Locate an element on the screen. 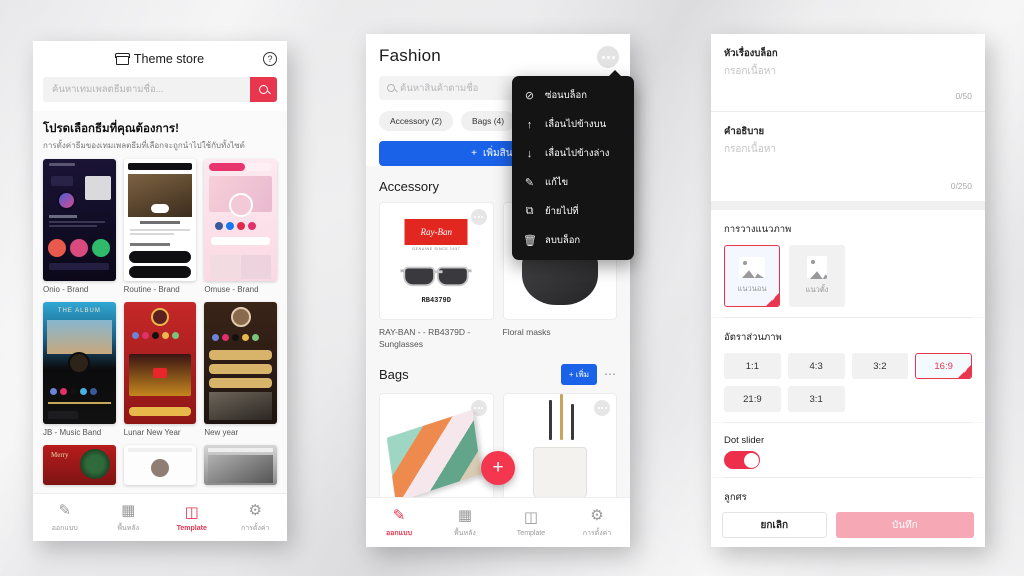 This screenshot has width=1024, height=576. context-menu-label: ซ่อนบล็อก is located at coordinates (566, 95).